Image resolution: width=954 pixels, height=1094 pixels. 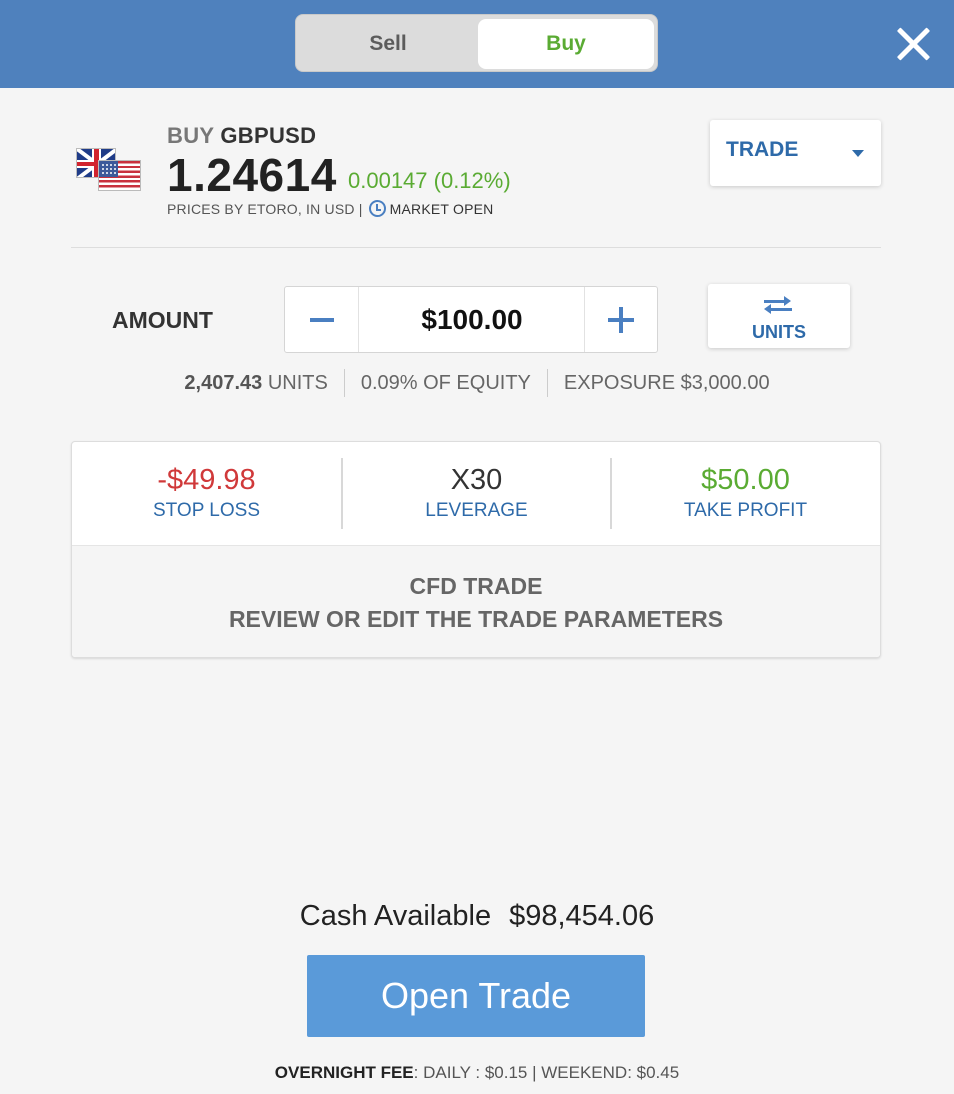 I want to click on amount-input: $100.00, so click(x=472, y=319).